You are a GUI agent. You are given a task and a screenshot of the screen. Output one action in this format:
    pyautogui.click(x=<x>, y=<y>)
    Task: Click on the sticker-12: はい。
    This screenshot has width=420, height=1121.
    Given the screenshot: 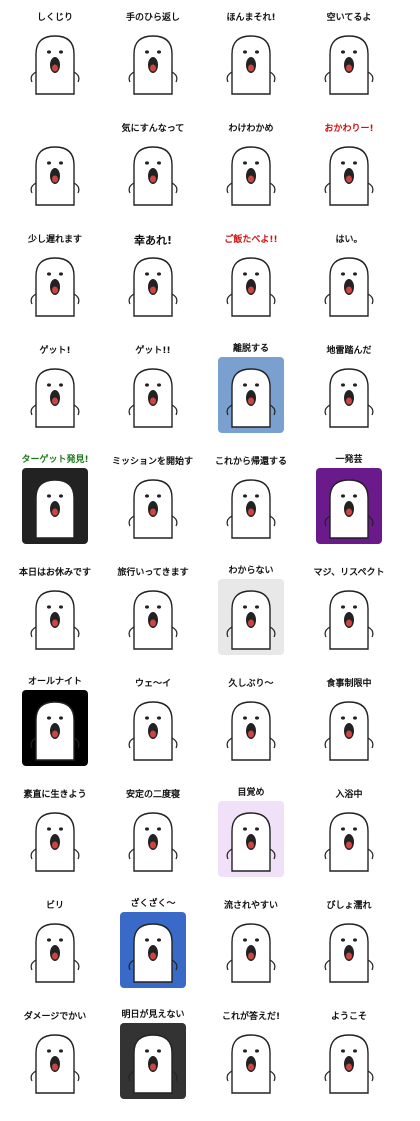 What is the action you would take?
    pyautogui.click(x=349, y=278)
    